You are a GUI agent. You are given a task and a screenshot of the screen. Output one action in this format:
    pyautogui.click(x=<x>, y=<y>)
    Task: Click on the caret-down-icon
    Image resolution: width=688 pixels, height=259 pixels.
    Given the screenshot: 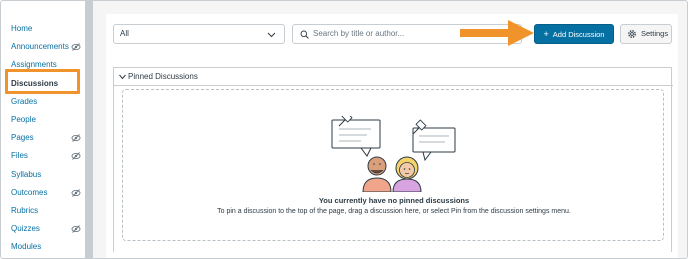 What is the action you would take?
    pyautogui.click(x=122, y=77)
    